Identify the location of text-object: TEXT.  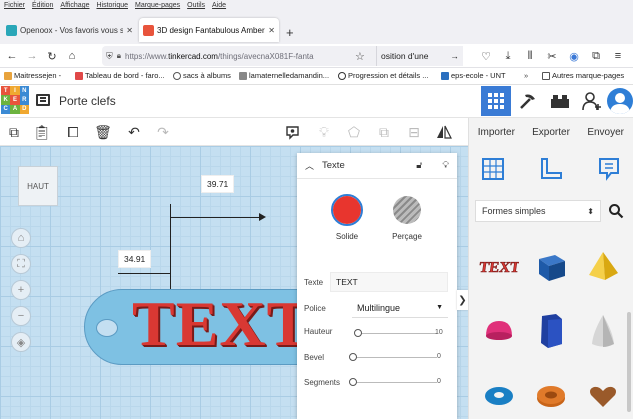
(221, 324).